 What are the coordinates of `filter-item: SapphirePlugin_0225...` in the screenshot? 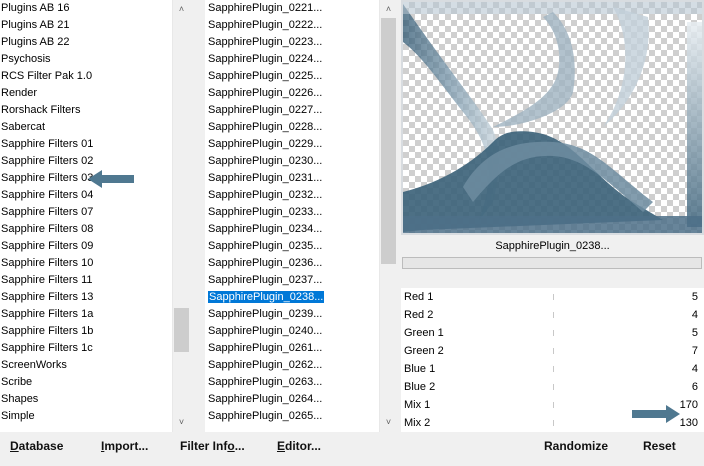 It's located at (293, 76).